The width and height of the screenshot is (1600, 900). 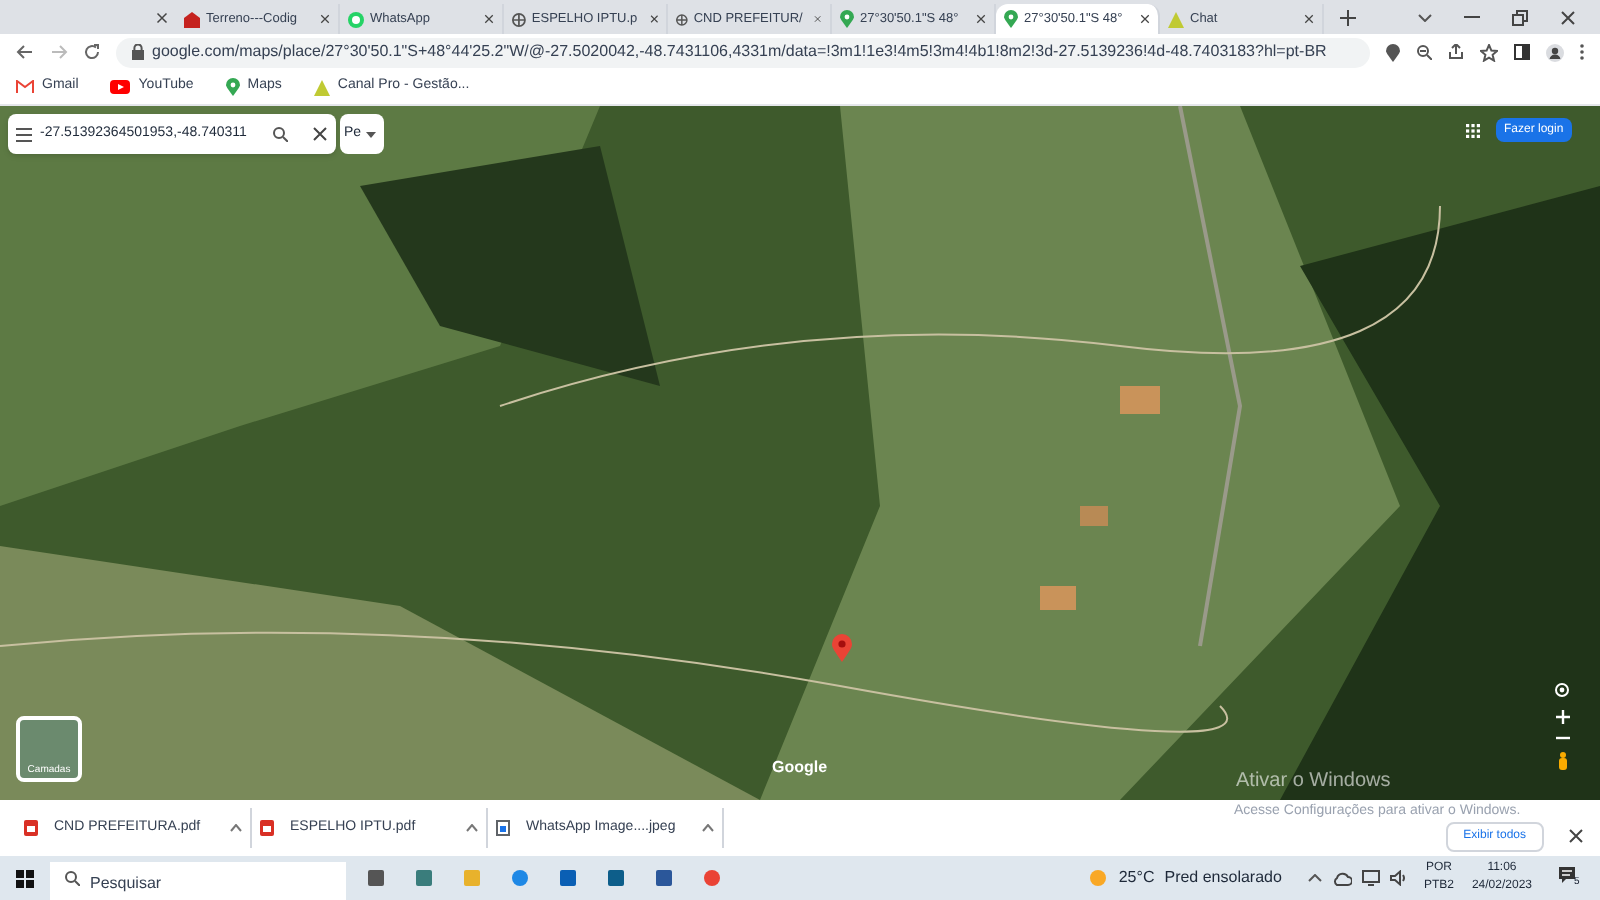 What do you see at coordinates (1314, 878) in the screenshot?
I see `chevron-up-icon` at bounding box center [1314, 878].